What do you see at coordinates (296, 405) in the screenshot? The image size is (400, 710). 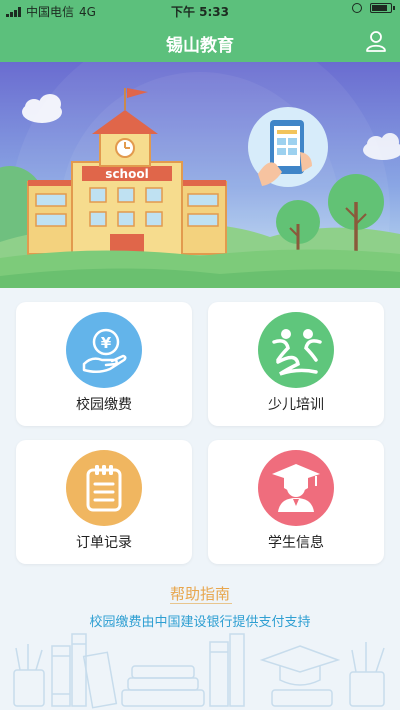 I see `menu-label-kids-training: 少儿培训` at bounding box center [296, 405].